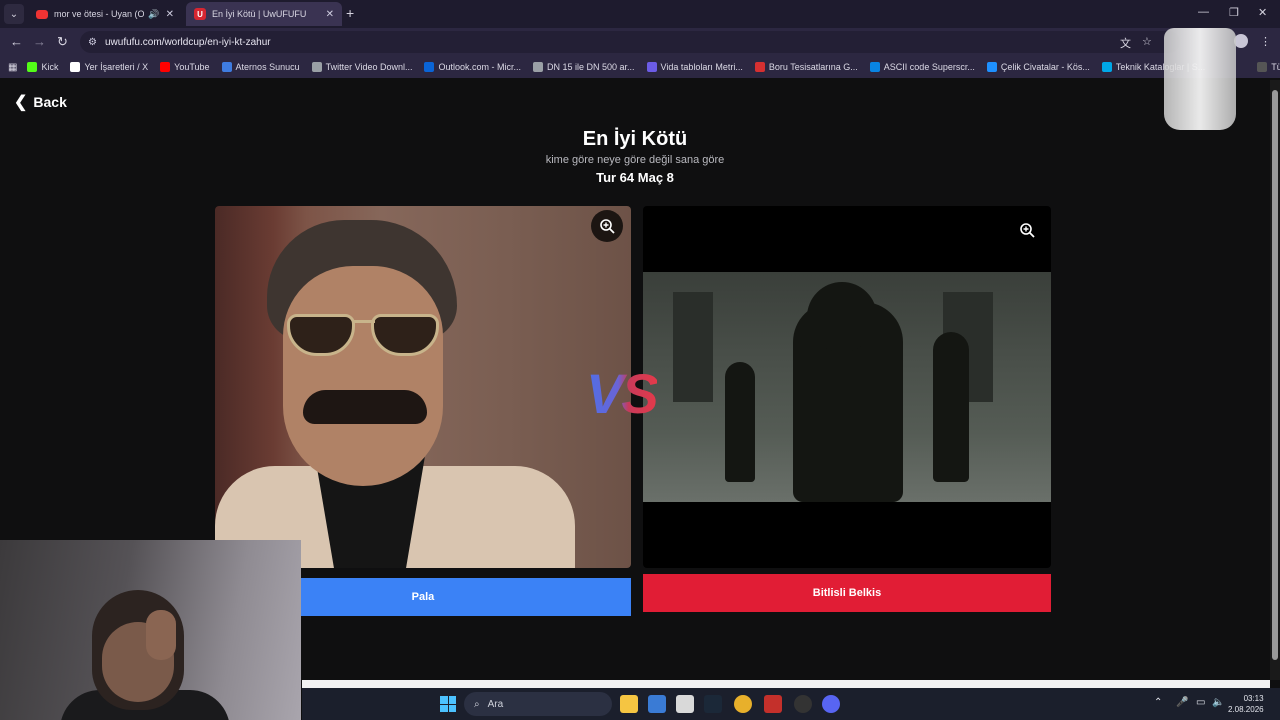 The height and width of the screenshot is (720, 1280). What do you see at coordinates (1200, 702) in the screenshot?
I see `network-icon: ▭` at bounding box center [1200, 702].